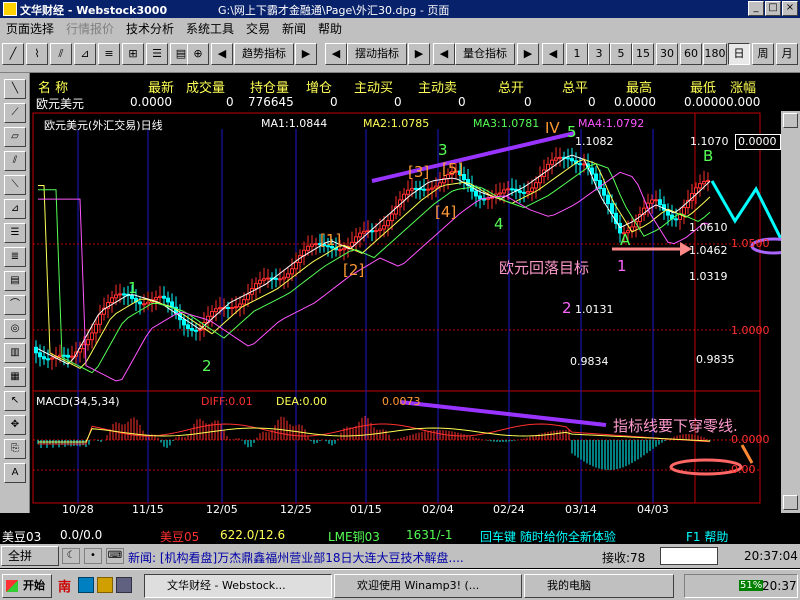 The image size is (800, 600). Describe the element at coordinates (639, 88) in the screenshot. I see `col-high: 最高` at that location.